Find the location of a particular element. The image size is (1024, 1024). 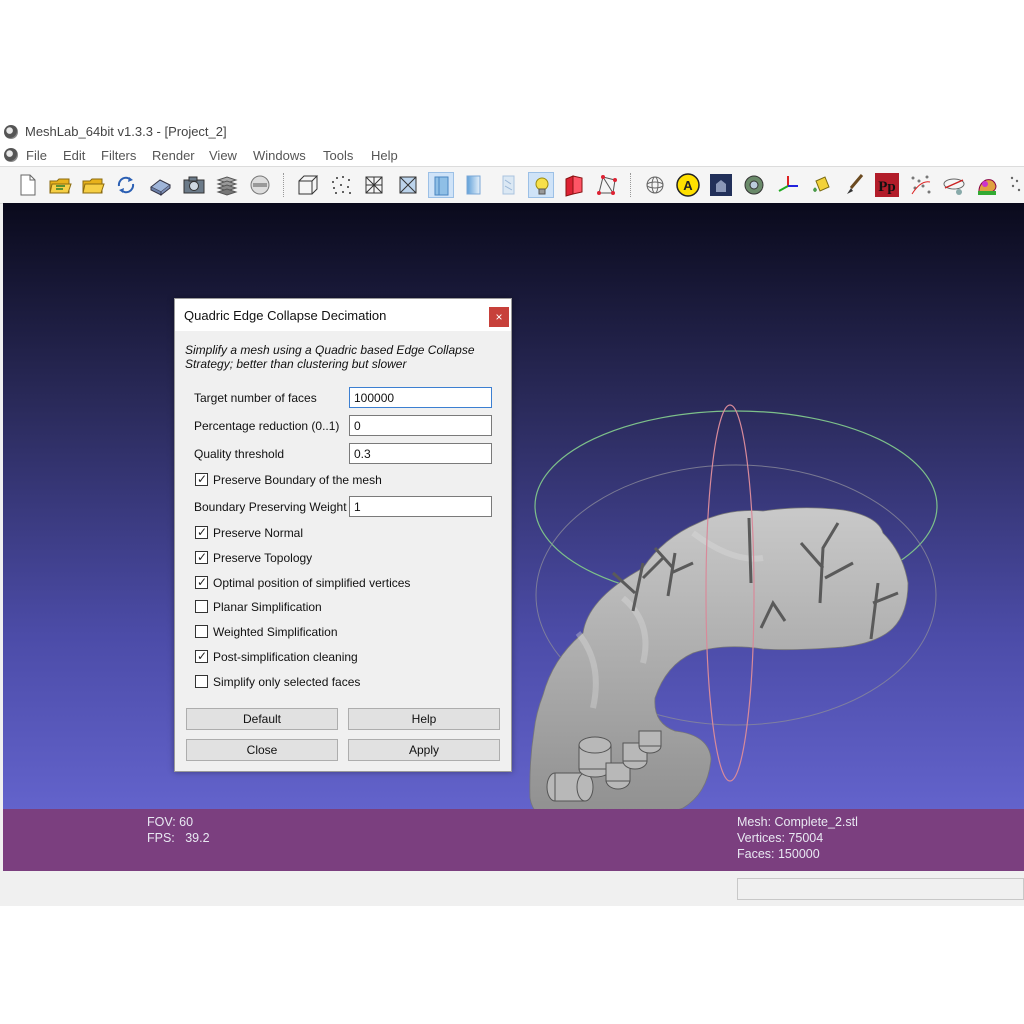

selected-faces-only-label: Simplify only selected faces is located at coordinates (287, 682).